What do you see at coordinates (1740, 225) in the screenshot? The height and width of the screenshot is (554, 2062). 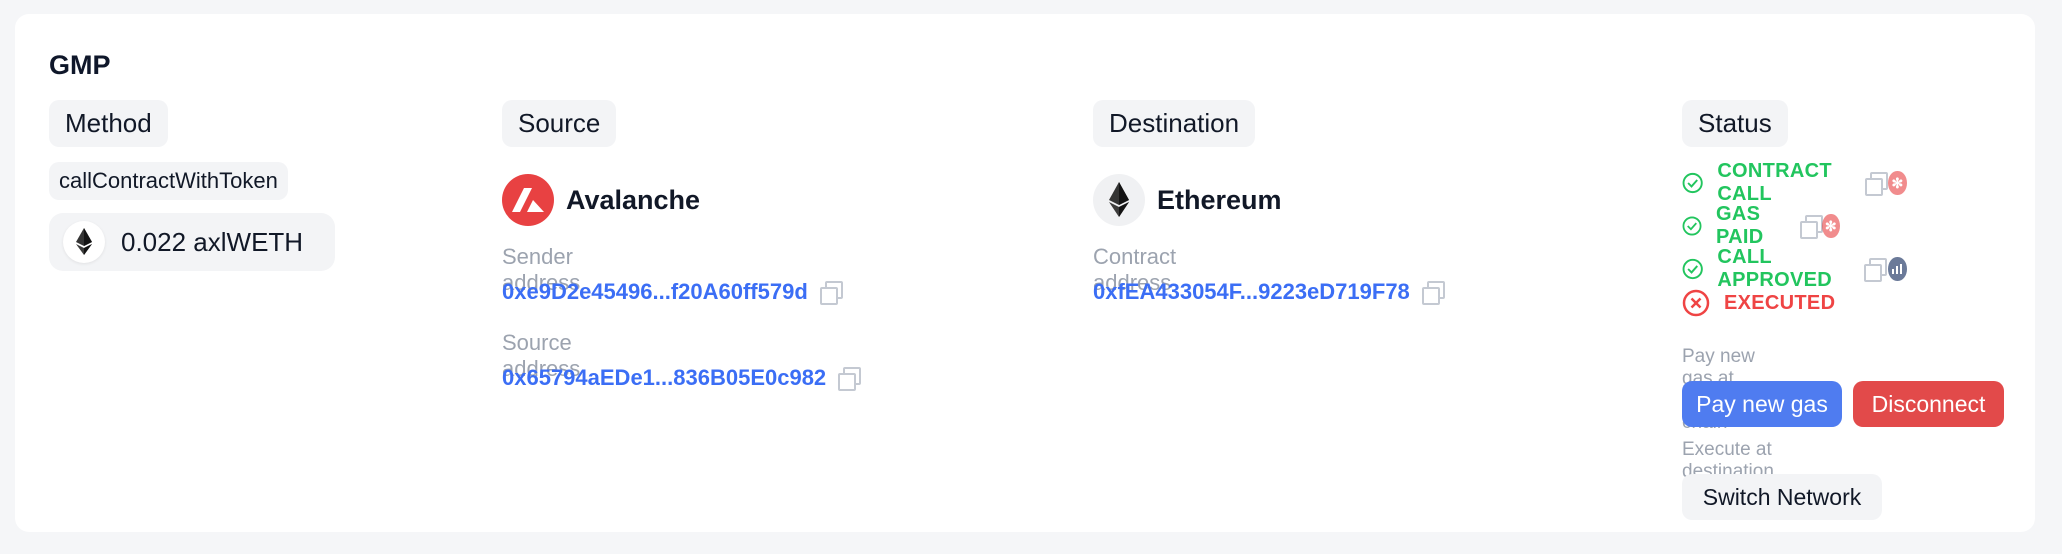 I see `status-step-label: GAS PAID` at bounding box center [1740, 225].